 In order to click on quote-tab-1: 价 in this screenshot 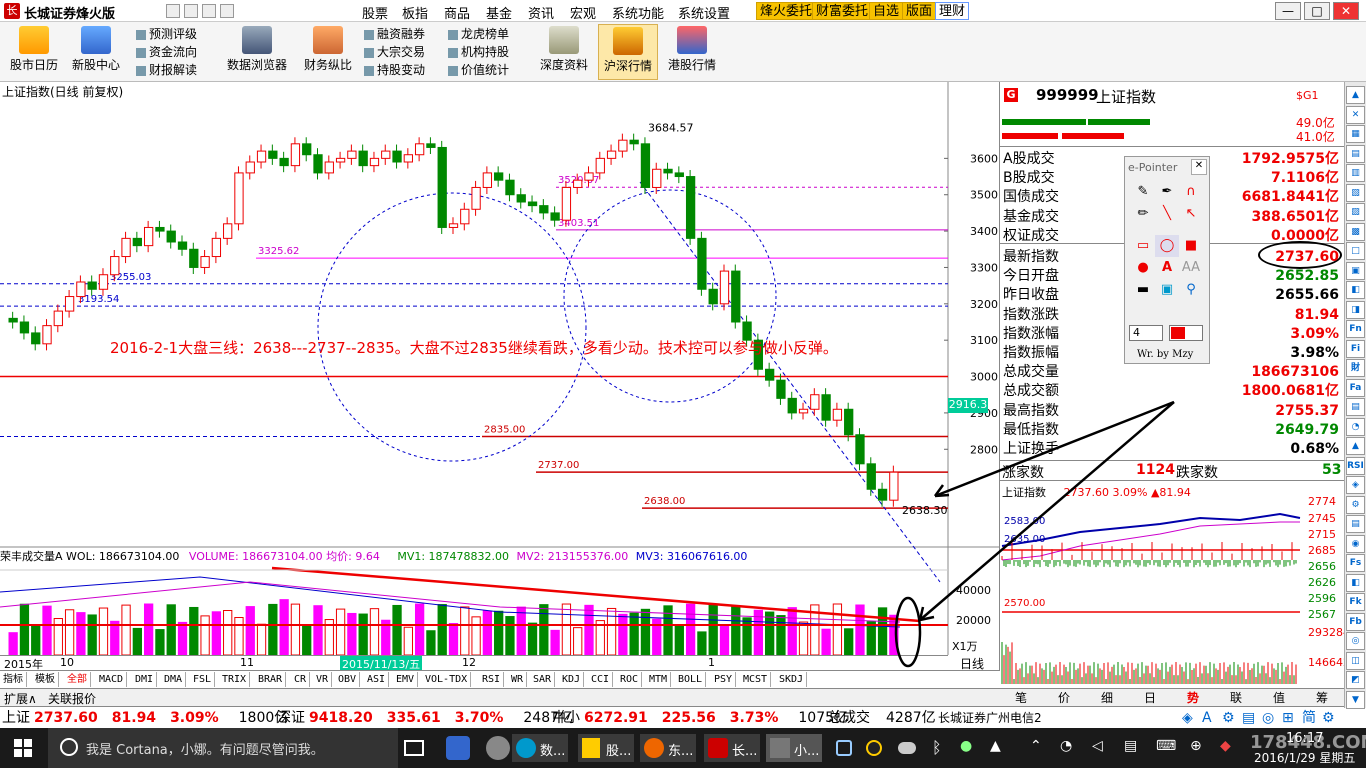, I will do `click(1064, 698)`.